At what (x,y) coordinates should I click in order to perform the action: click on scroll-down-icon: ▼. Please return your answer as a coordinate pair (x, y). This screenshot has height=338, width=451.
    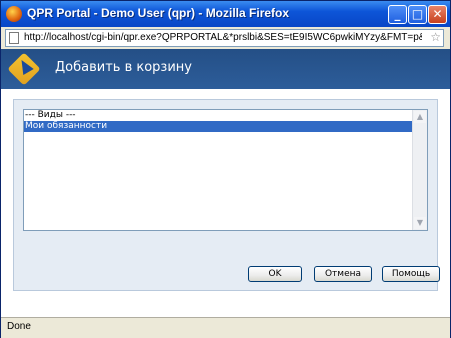
    Looking at the image, I should click on (420, 223).